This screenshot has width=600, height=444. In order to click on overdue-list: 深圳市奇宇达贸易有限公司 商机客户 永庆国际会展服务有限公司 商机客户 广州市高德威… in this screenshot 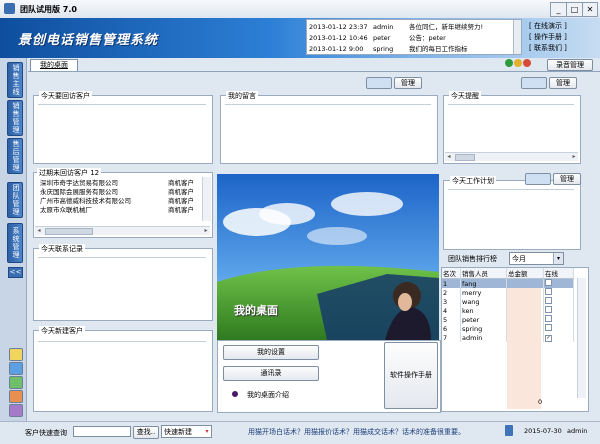, I will do `click(121, 195)`.